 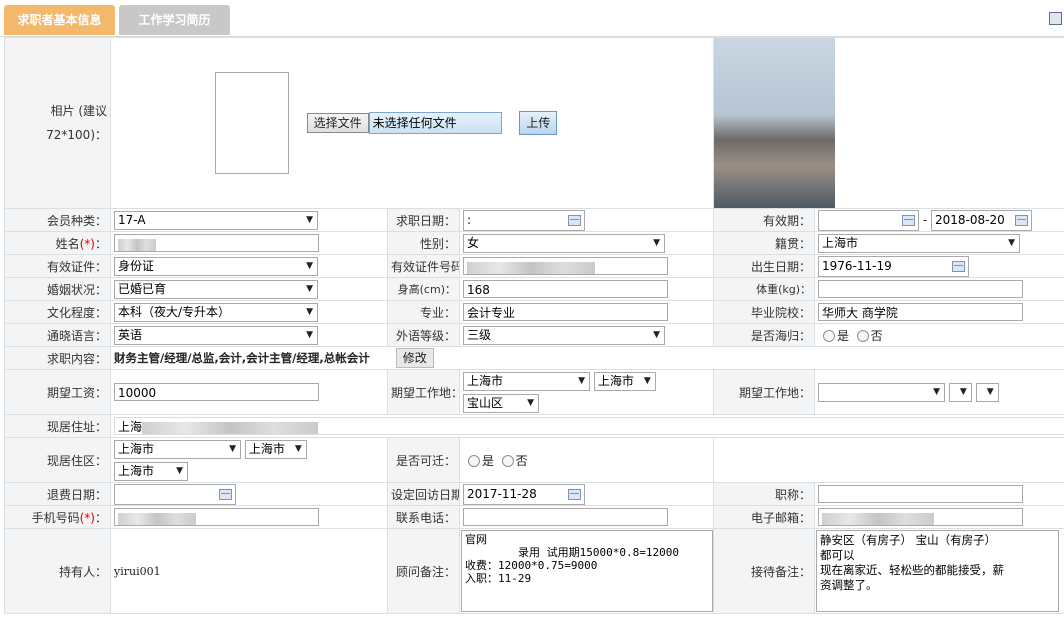 I want to click on email-input, so click(x=921, y=517).